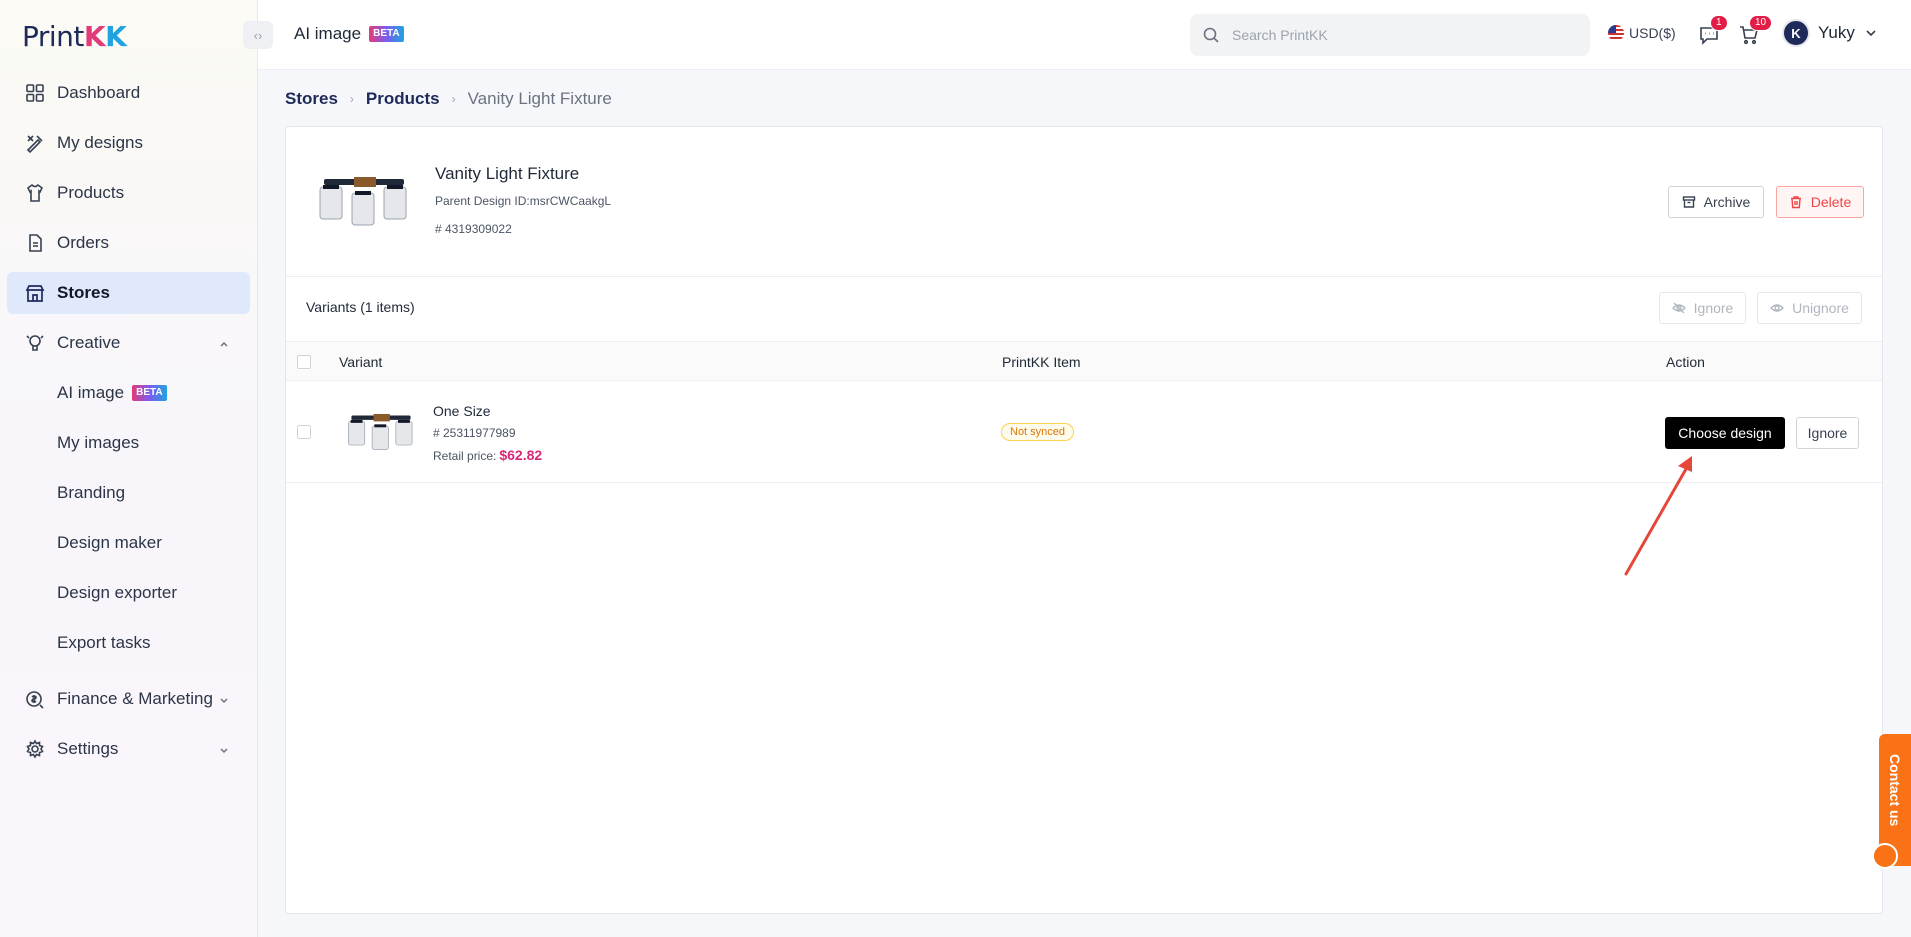 The height and width of the screenshot is (937, 1911). I want to click on search-bar, so click(1390, 35).